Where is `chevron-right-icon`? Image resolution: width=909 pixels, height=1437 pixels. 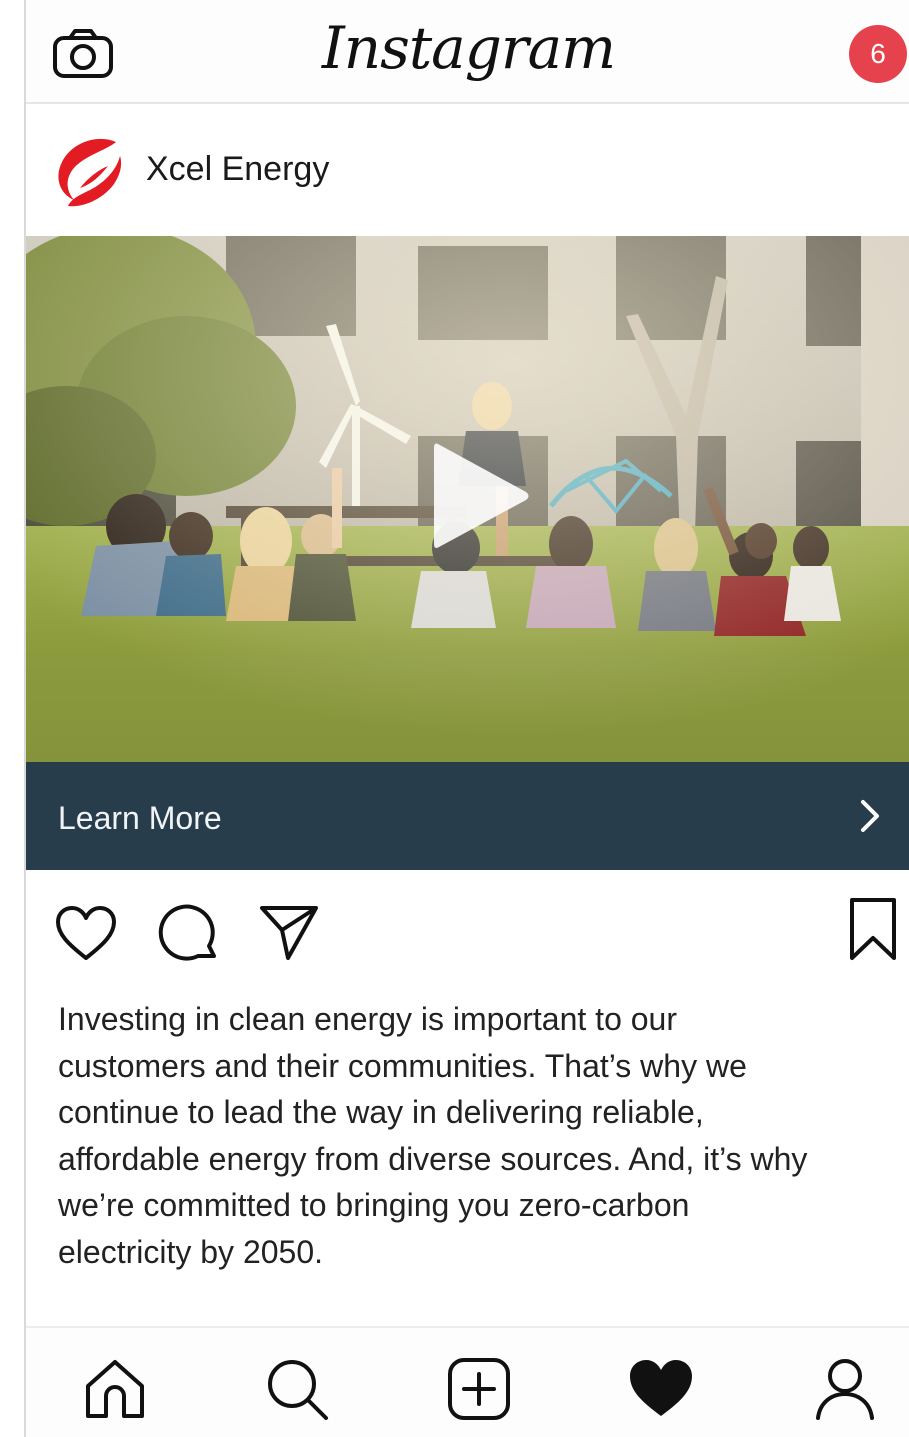 chevron-right-icon is located at coordinates (871, 816).